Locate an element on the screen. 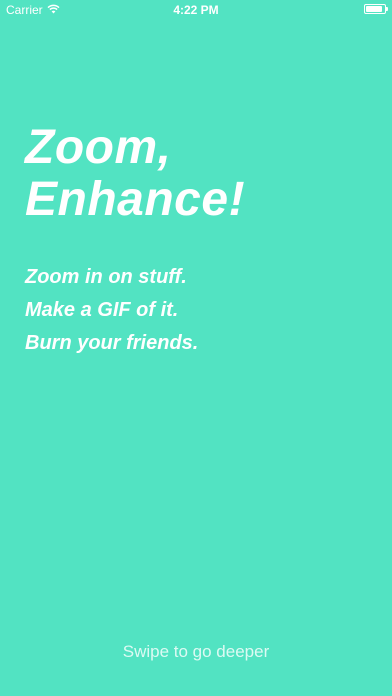 This screenshot has width=392, height=696. status-right is located at coordinates (376, 9).